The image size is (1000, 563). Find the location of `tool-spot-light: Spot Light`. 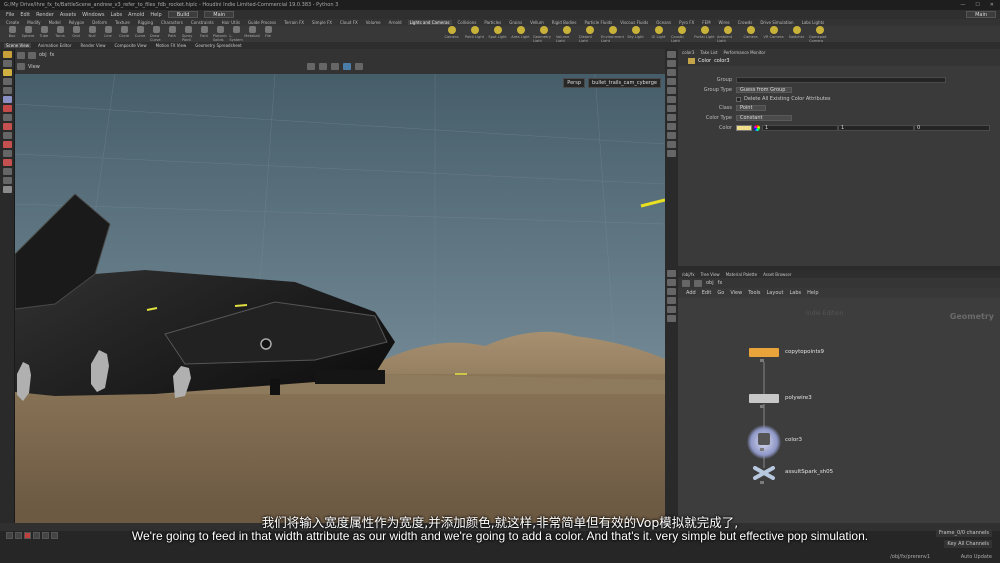

tool-spot-light: Spot Light is located at coordinates (497, 34).